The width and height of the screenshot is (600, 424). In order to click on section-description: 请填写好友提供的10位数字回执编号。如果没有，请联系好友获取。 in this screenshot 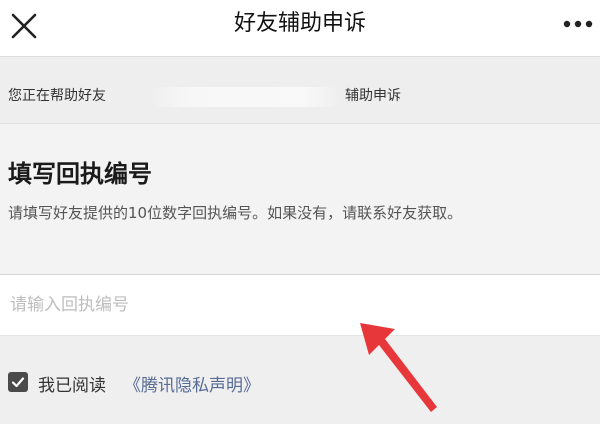, I will do `click(235, 213)`.